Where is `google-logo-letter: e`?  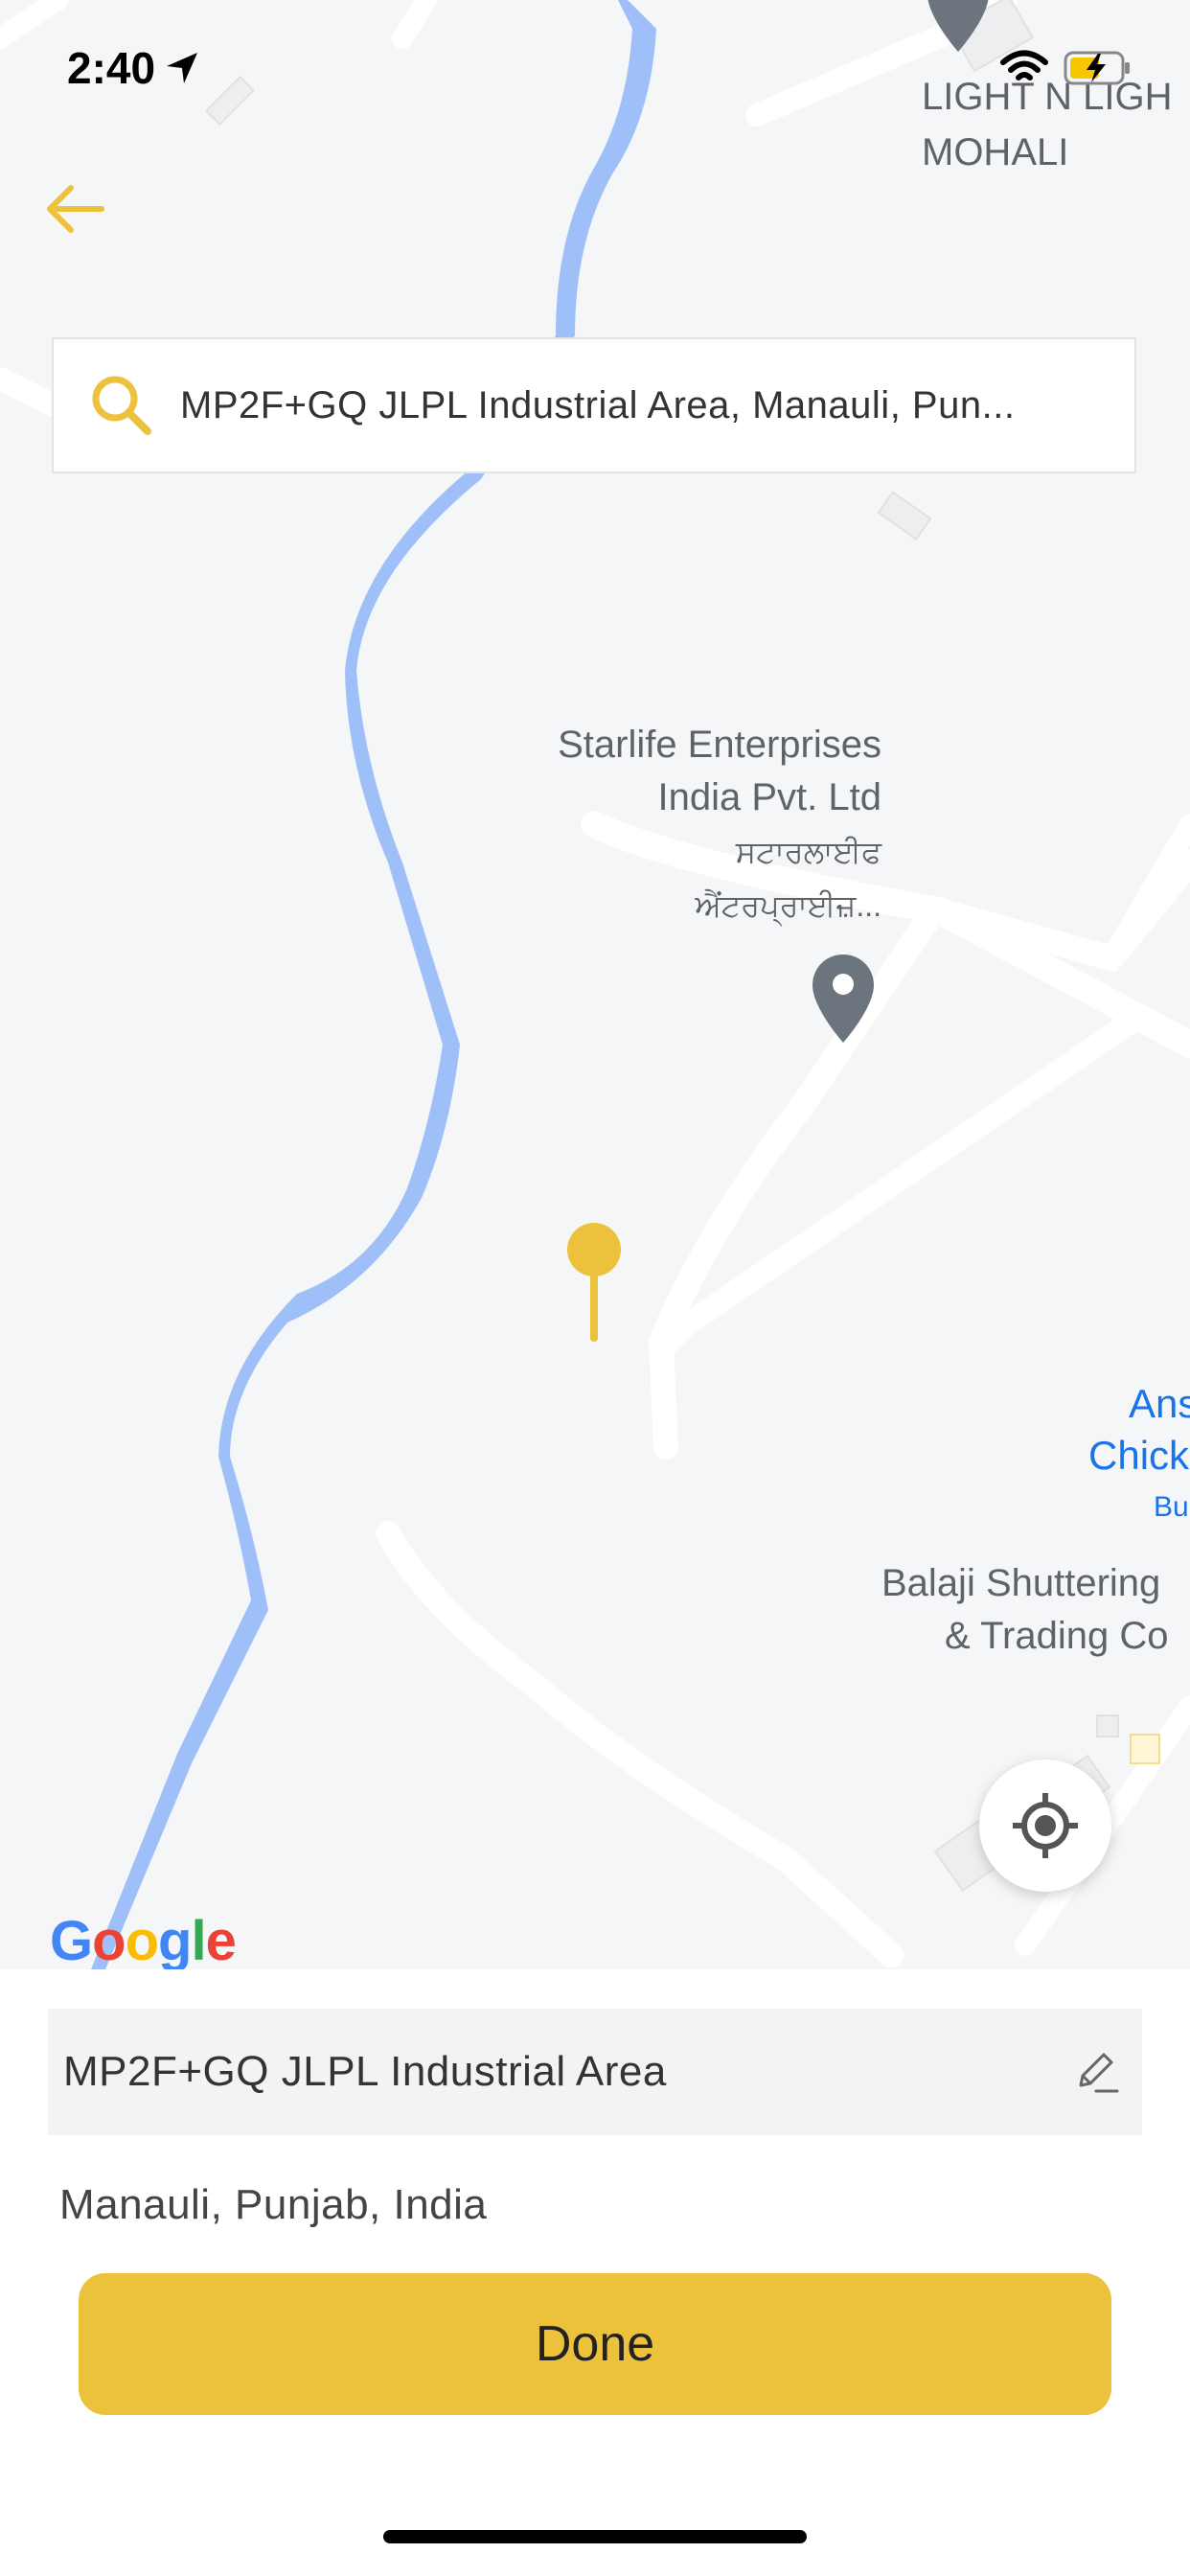
google-logo-letter: e is located at coordinates (221, 1939).